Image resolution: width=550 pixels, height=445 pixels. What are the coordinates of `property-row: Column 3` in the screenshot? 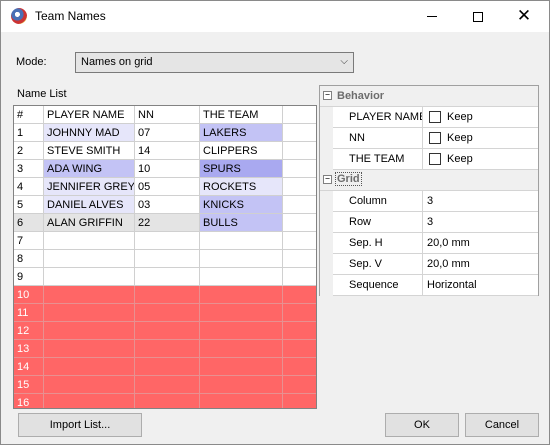 It's located at (429, 201).